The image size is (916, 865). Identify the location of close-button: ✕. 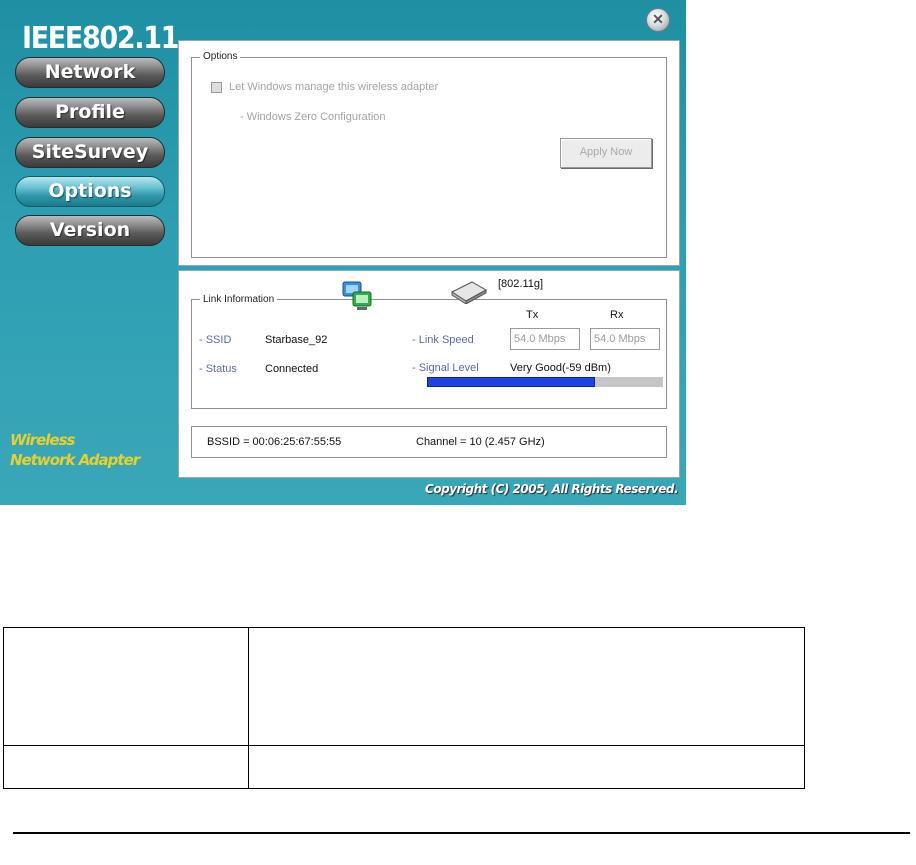
(658, 20).